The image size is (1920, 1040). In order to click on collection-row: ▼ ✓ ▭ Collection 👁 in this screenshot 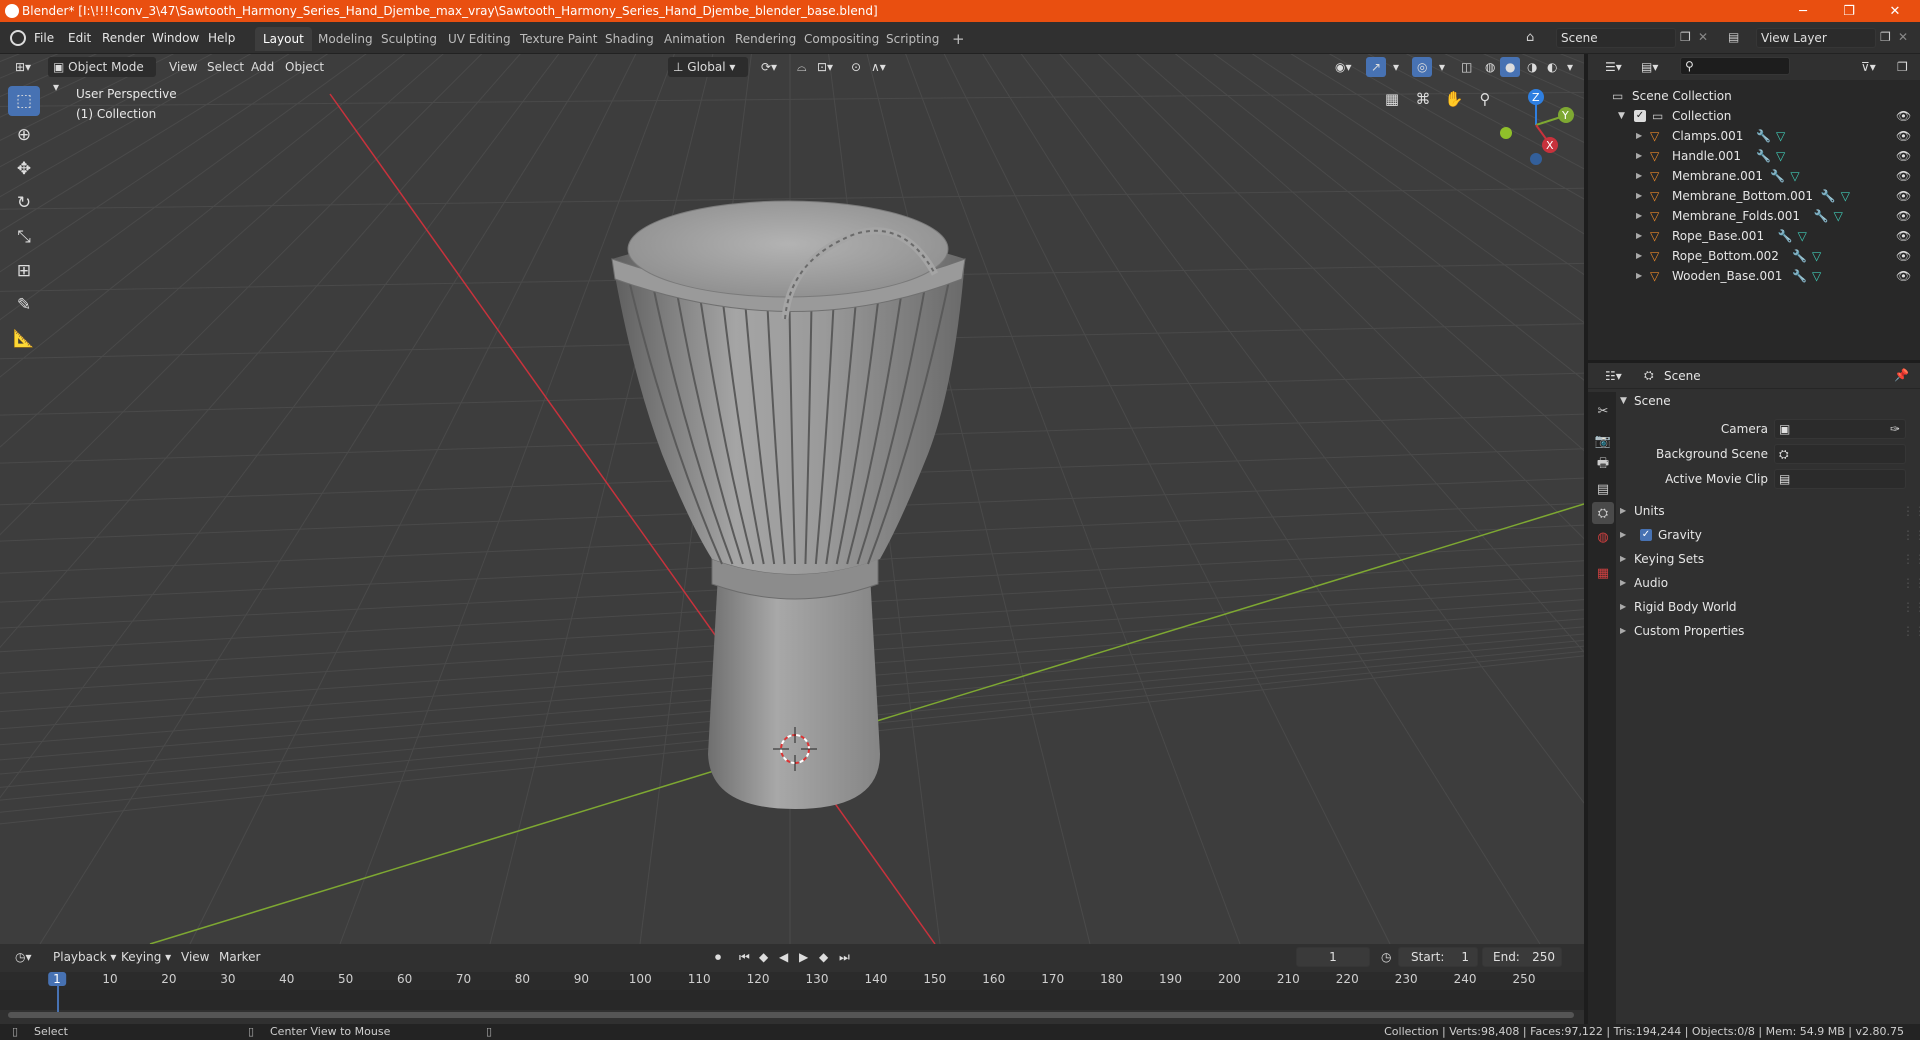, I will do `click(1754, 116)`.